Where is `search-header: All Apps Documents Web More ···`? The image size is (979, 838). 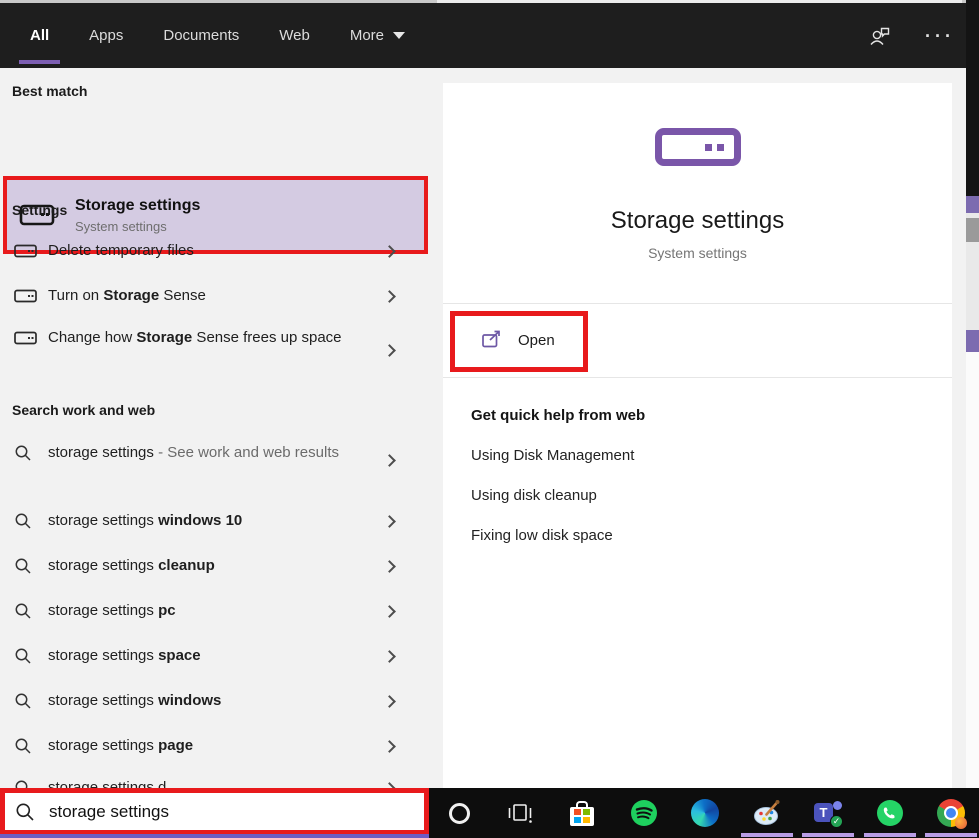 search-header: All Apps Documents Web More ··· is located at coordinates (489, 35).